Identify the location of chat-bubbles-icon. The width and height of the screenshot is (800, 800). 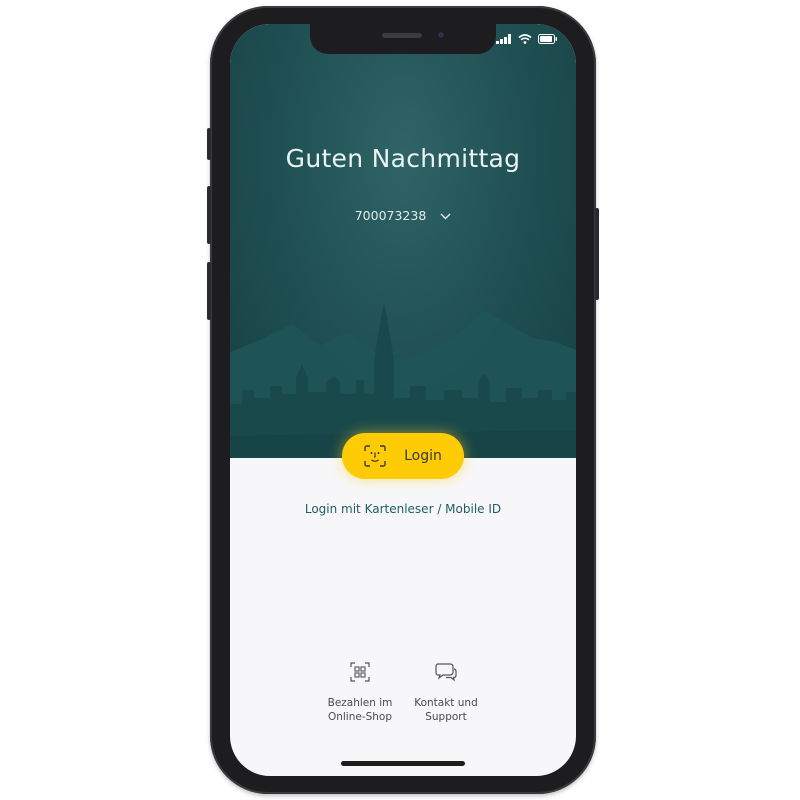
(446, 672).